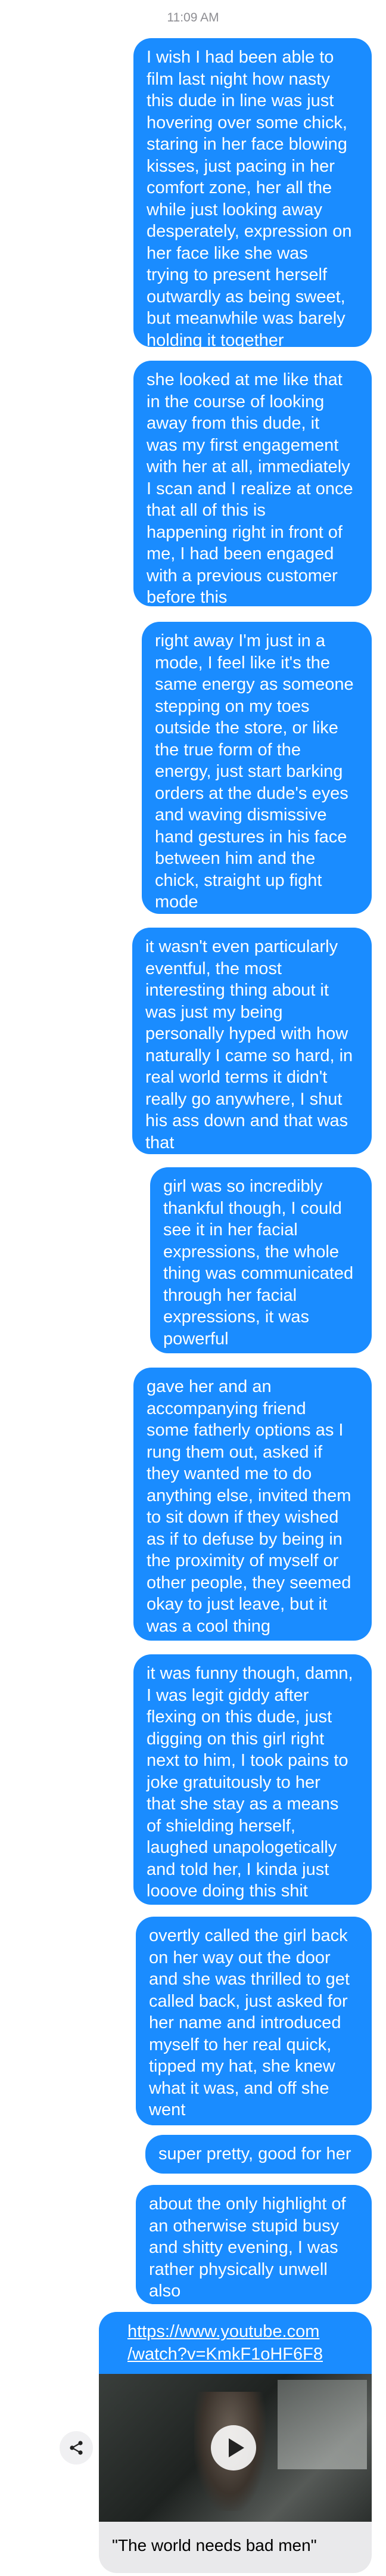 This screenshot has height=2576, width=386. Describe the element at coordinates (228, 750) in the screenshot. I see `message-line: the true form of the` at that location.